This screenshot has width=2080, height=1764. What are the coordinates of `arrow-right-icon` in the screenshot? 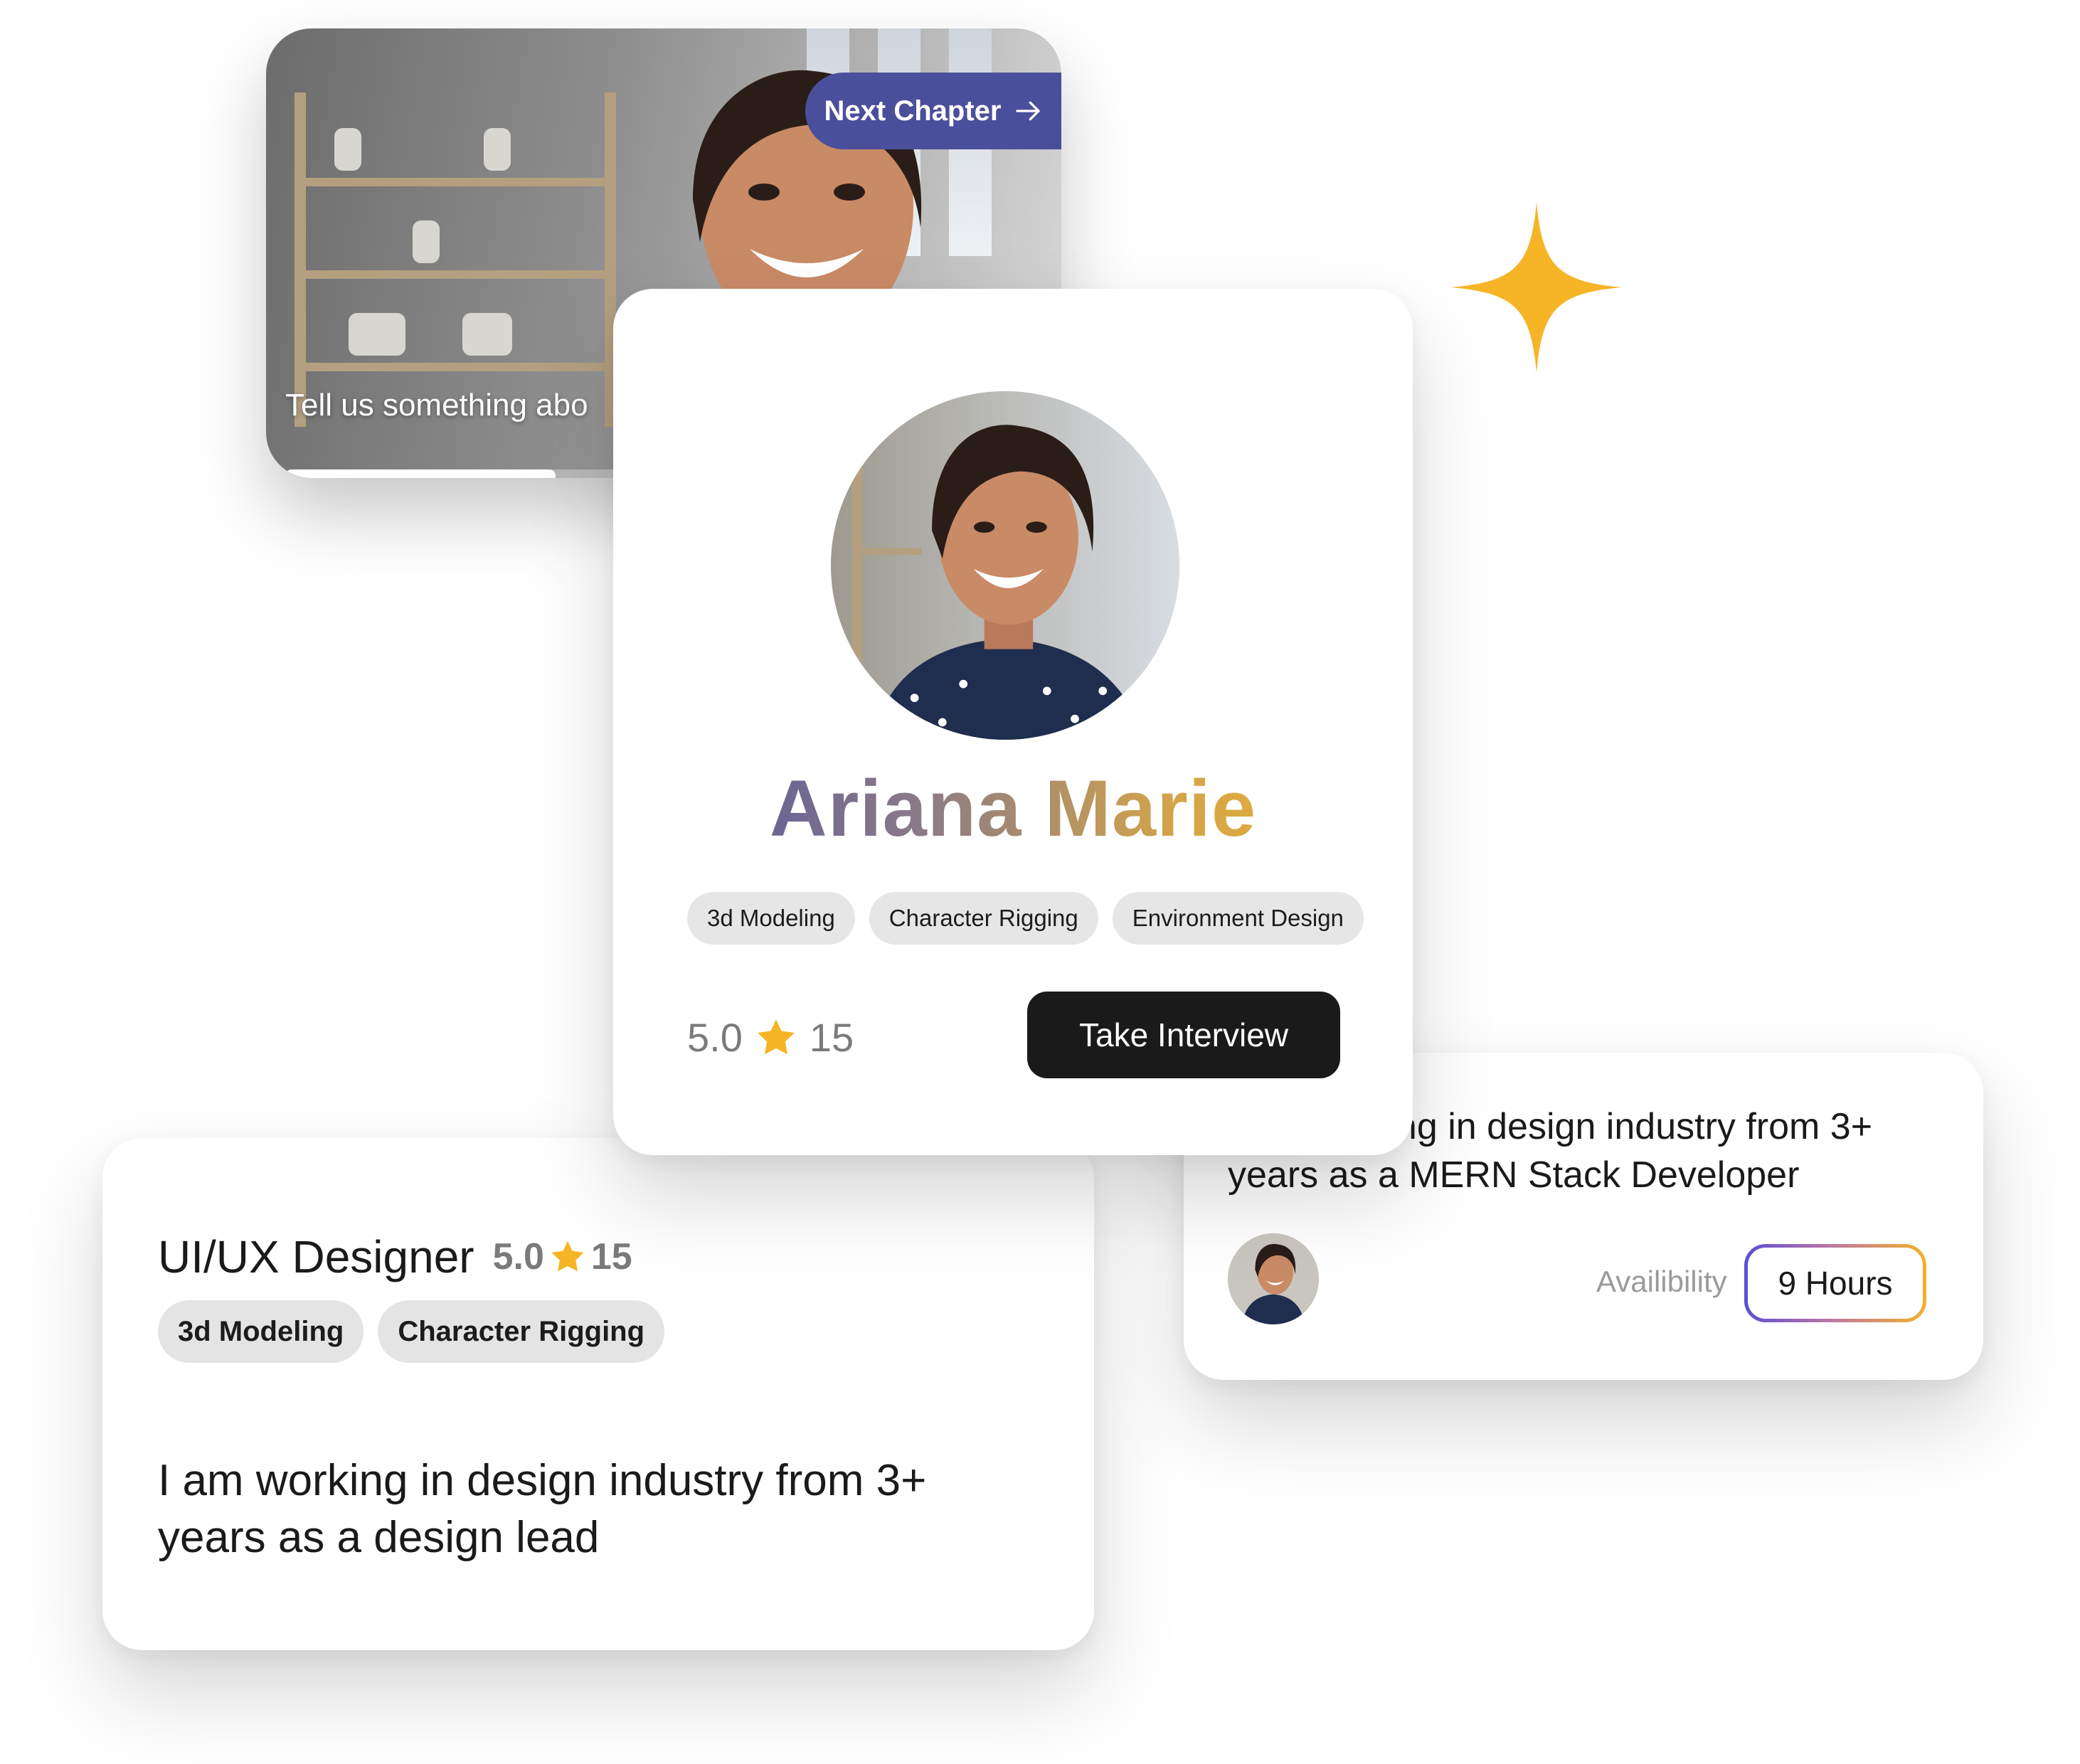 It's located at (1028, 111).